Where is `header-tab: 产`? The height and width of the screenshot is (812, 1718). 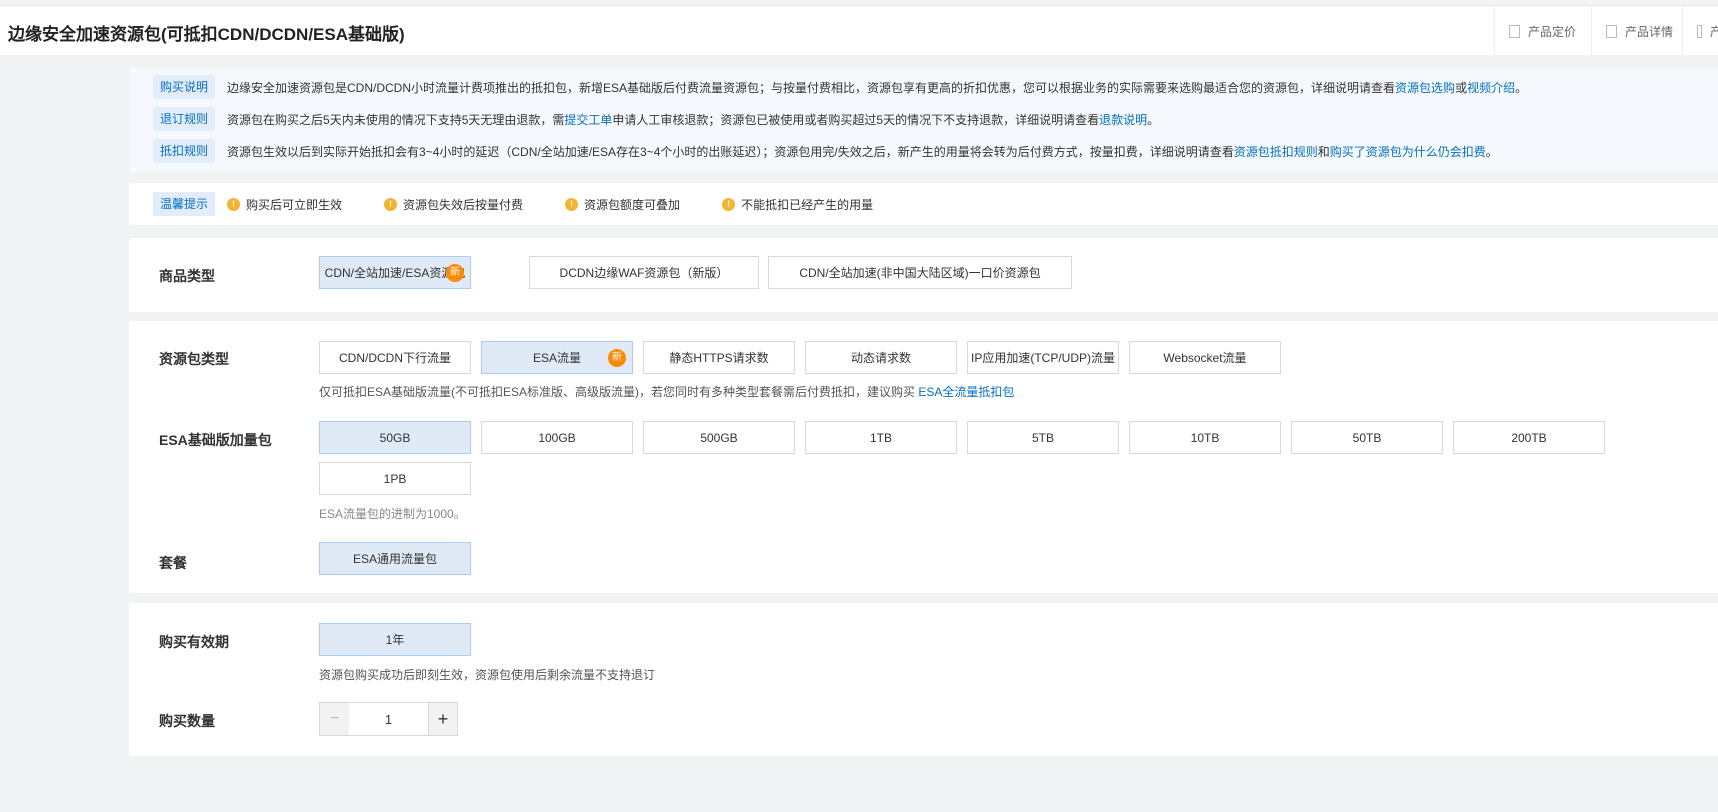 header-tab: 产 is located at coordinates (1700, 31).